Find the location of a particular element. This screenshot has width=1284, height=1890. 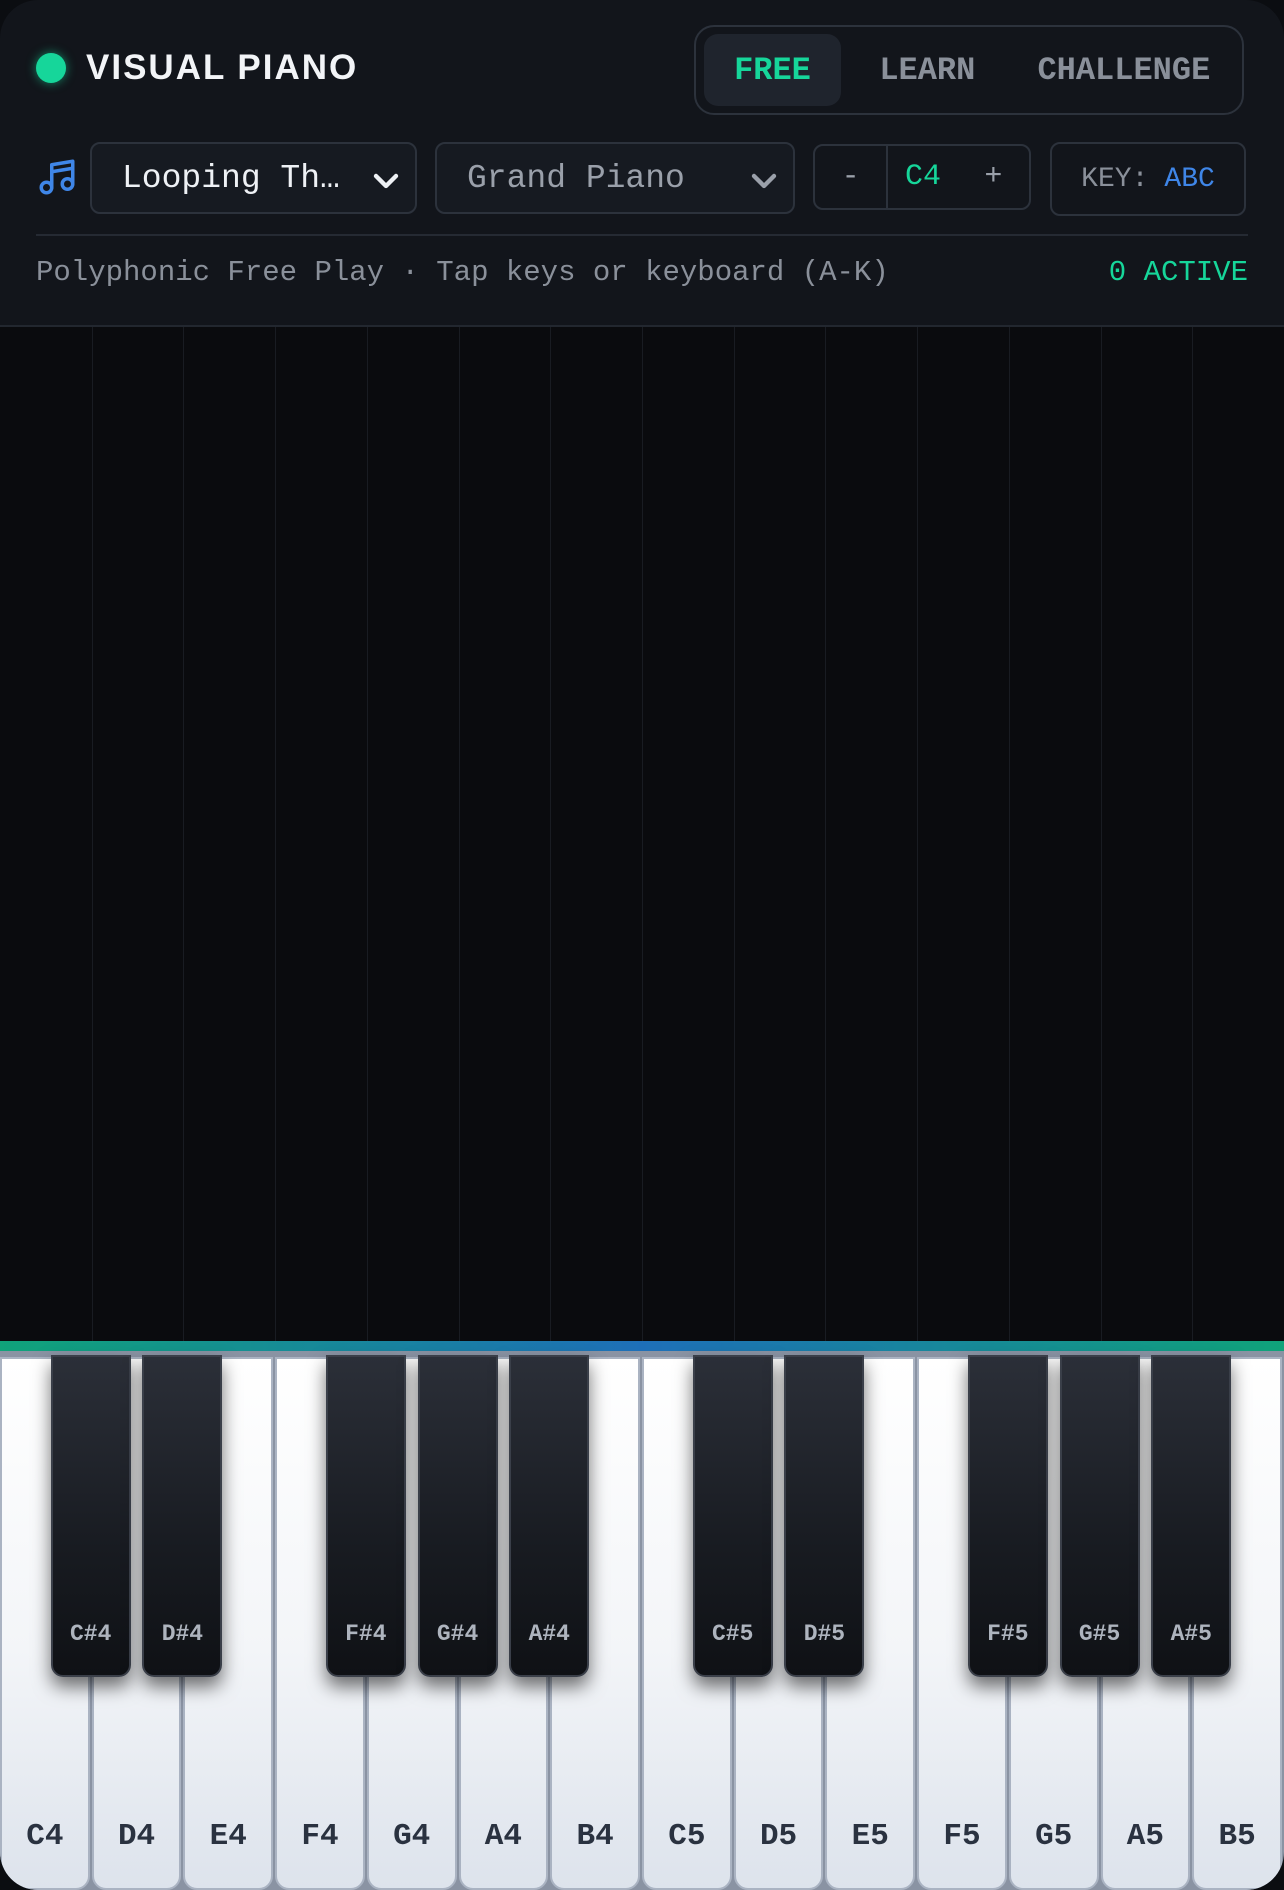

instrument-select-value: Grand Piano is located at coordinates (576, 178).